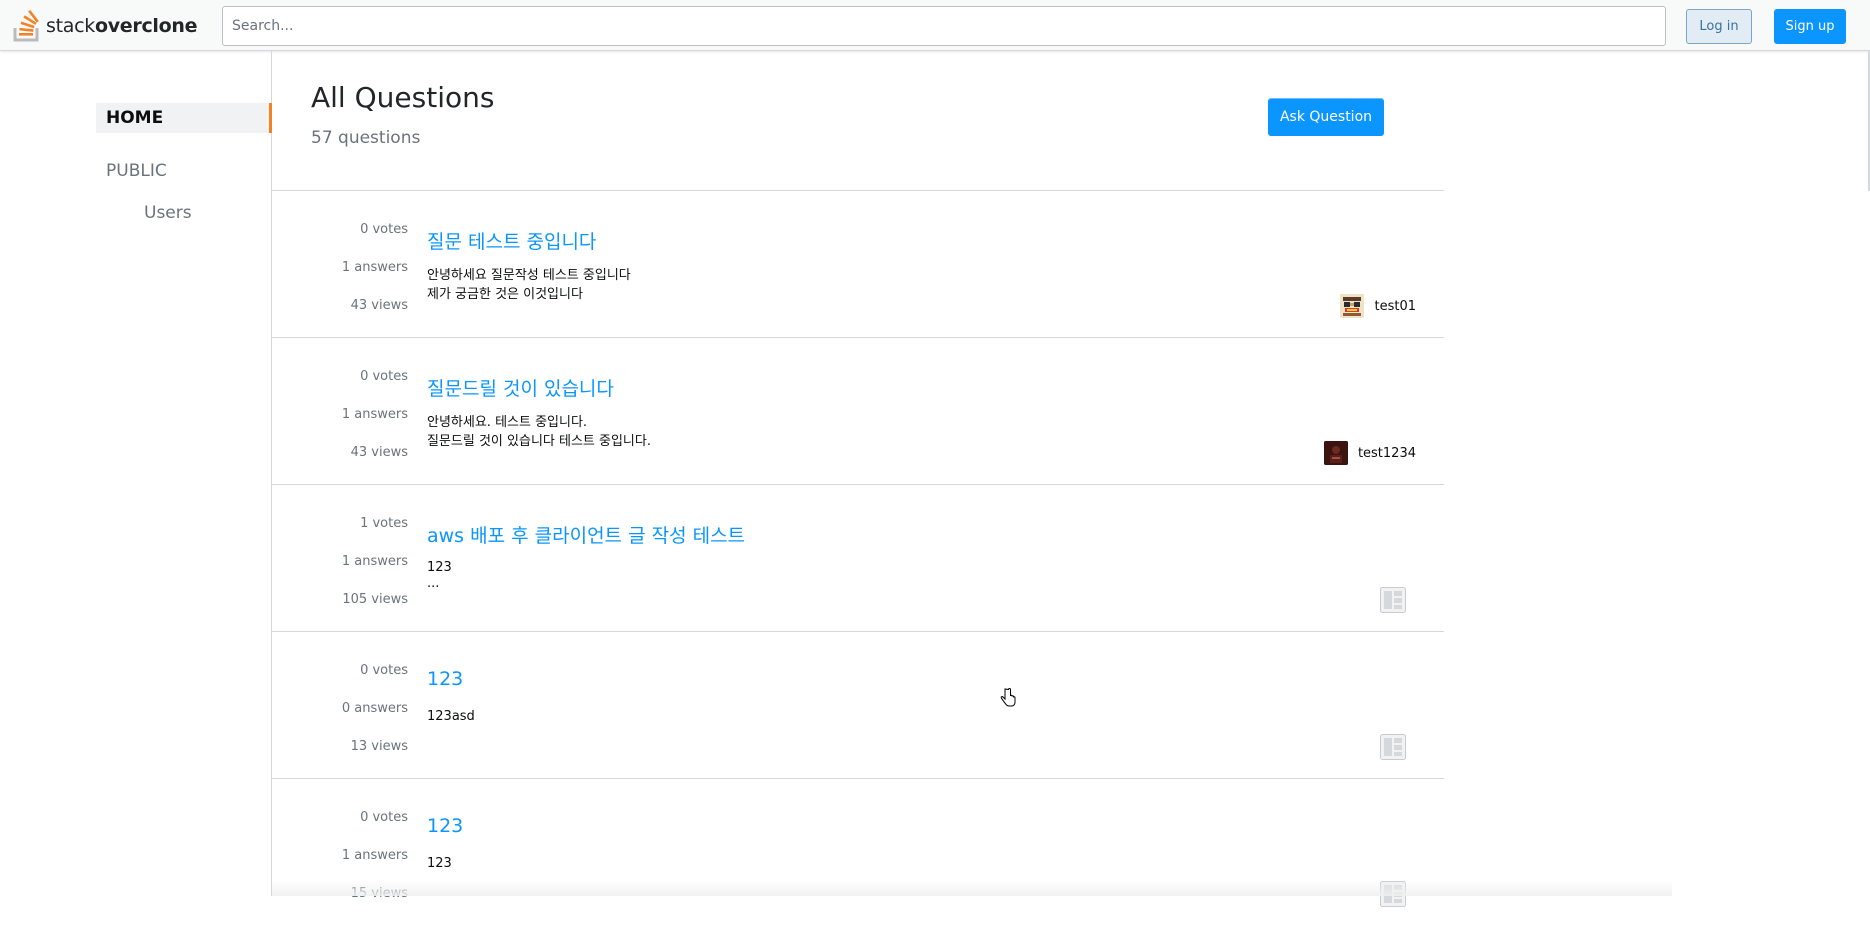 This screenshot has height=925, width=1870. What do you see at coordinates (375, 599) in the screenshot?
I see `view-count: 105 views` at bounding box center [375, 599].